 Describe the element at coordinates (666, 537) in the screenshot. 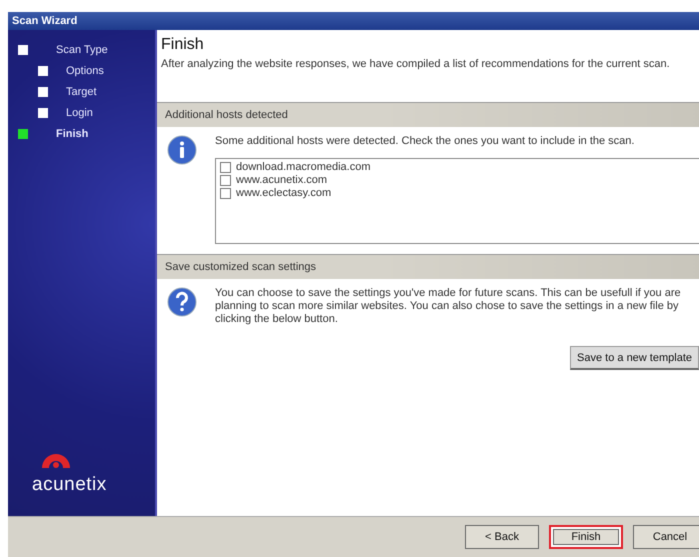

I see `wizard-button: Cancel` at that location.